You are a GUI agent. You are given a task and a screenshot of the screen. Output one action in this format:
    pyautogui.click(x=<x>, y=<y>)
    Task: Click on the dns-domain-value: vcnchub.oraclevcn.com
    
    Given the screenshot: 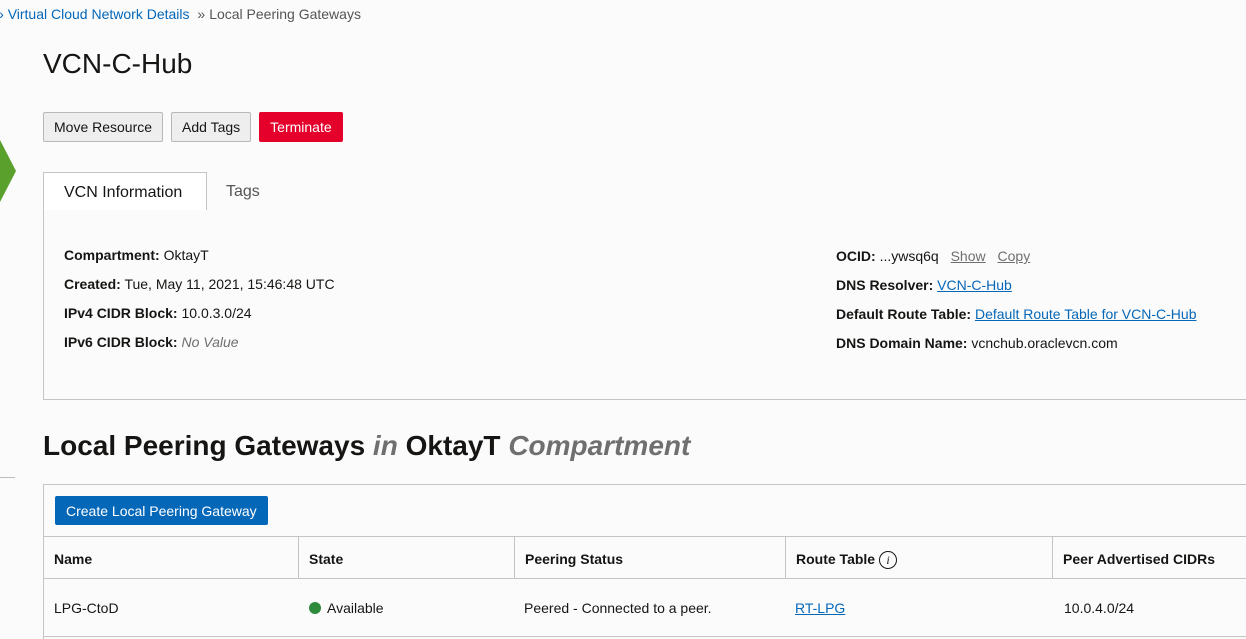 What is the action you would take?
    pyautogui.click(x=1044, y=343)
    